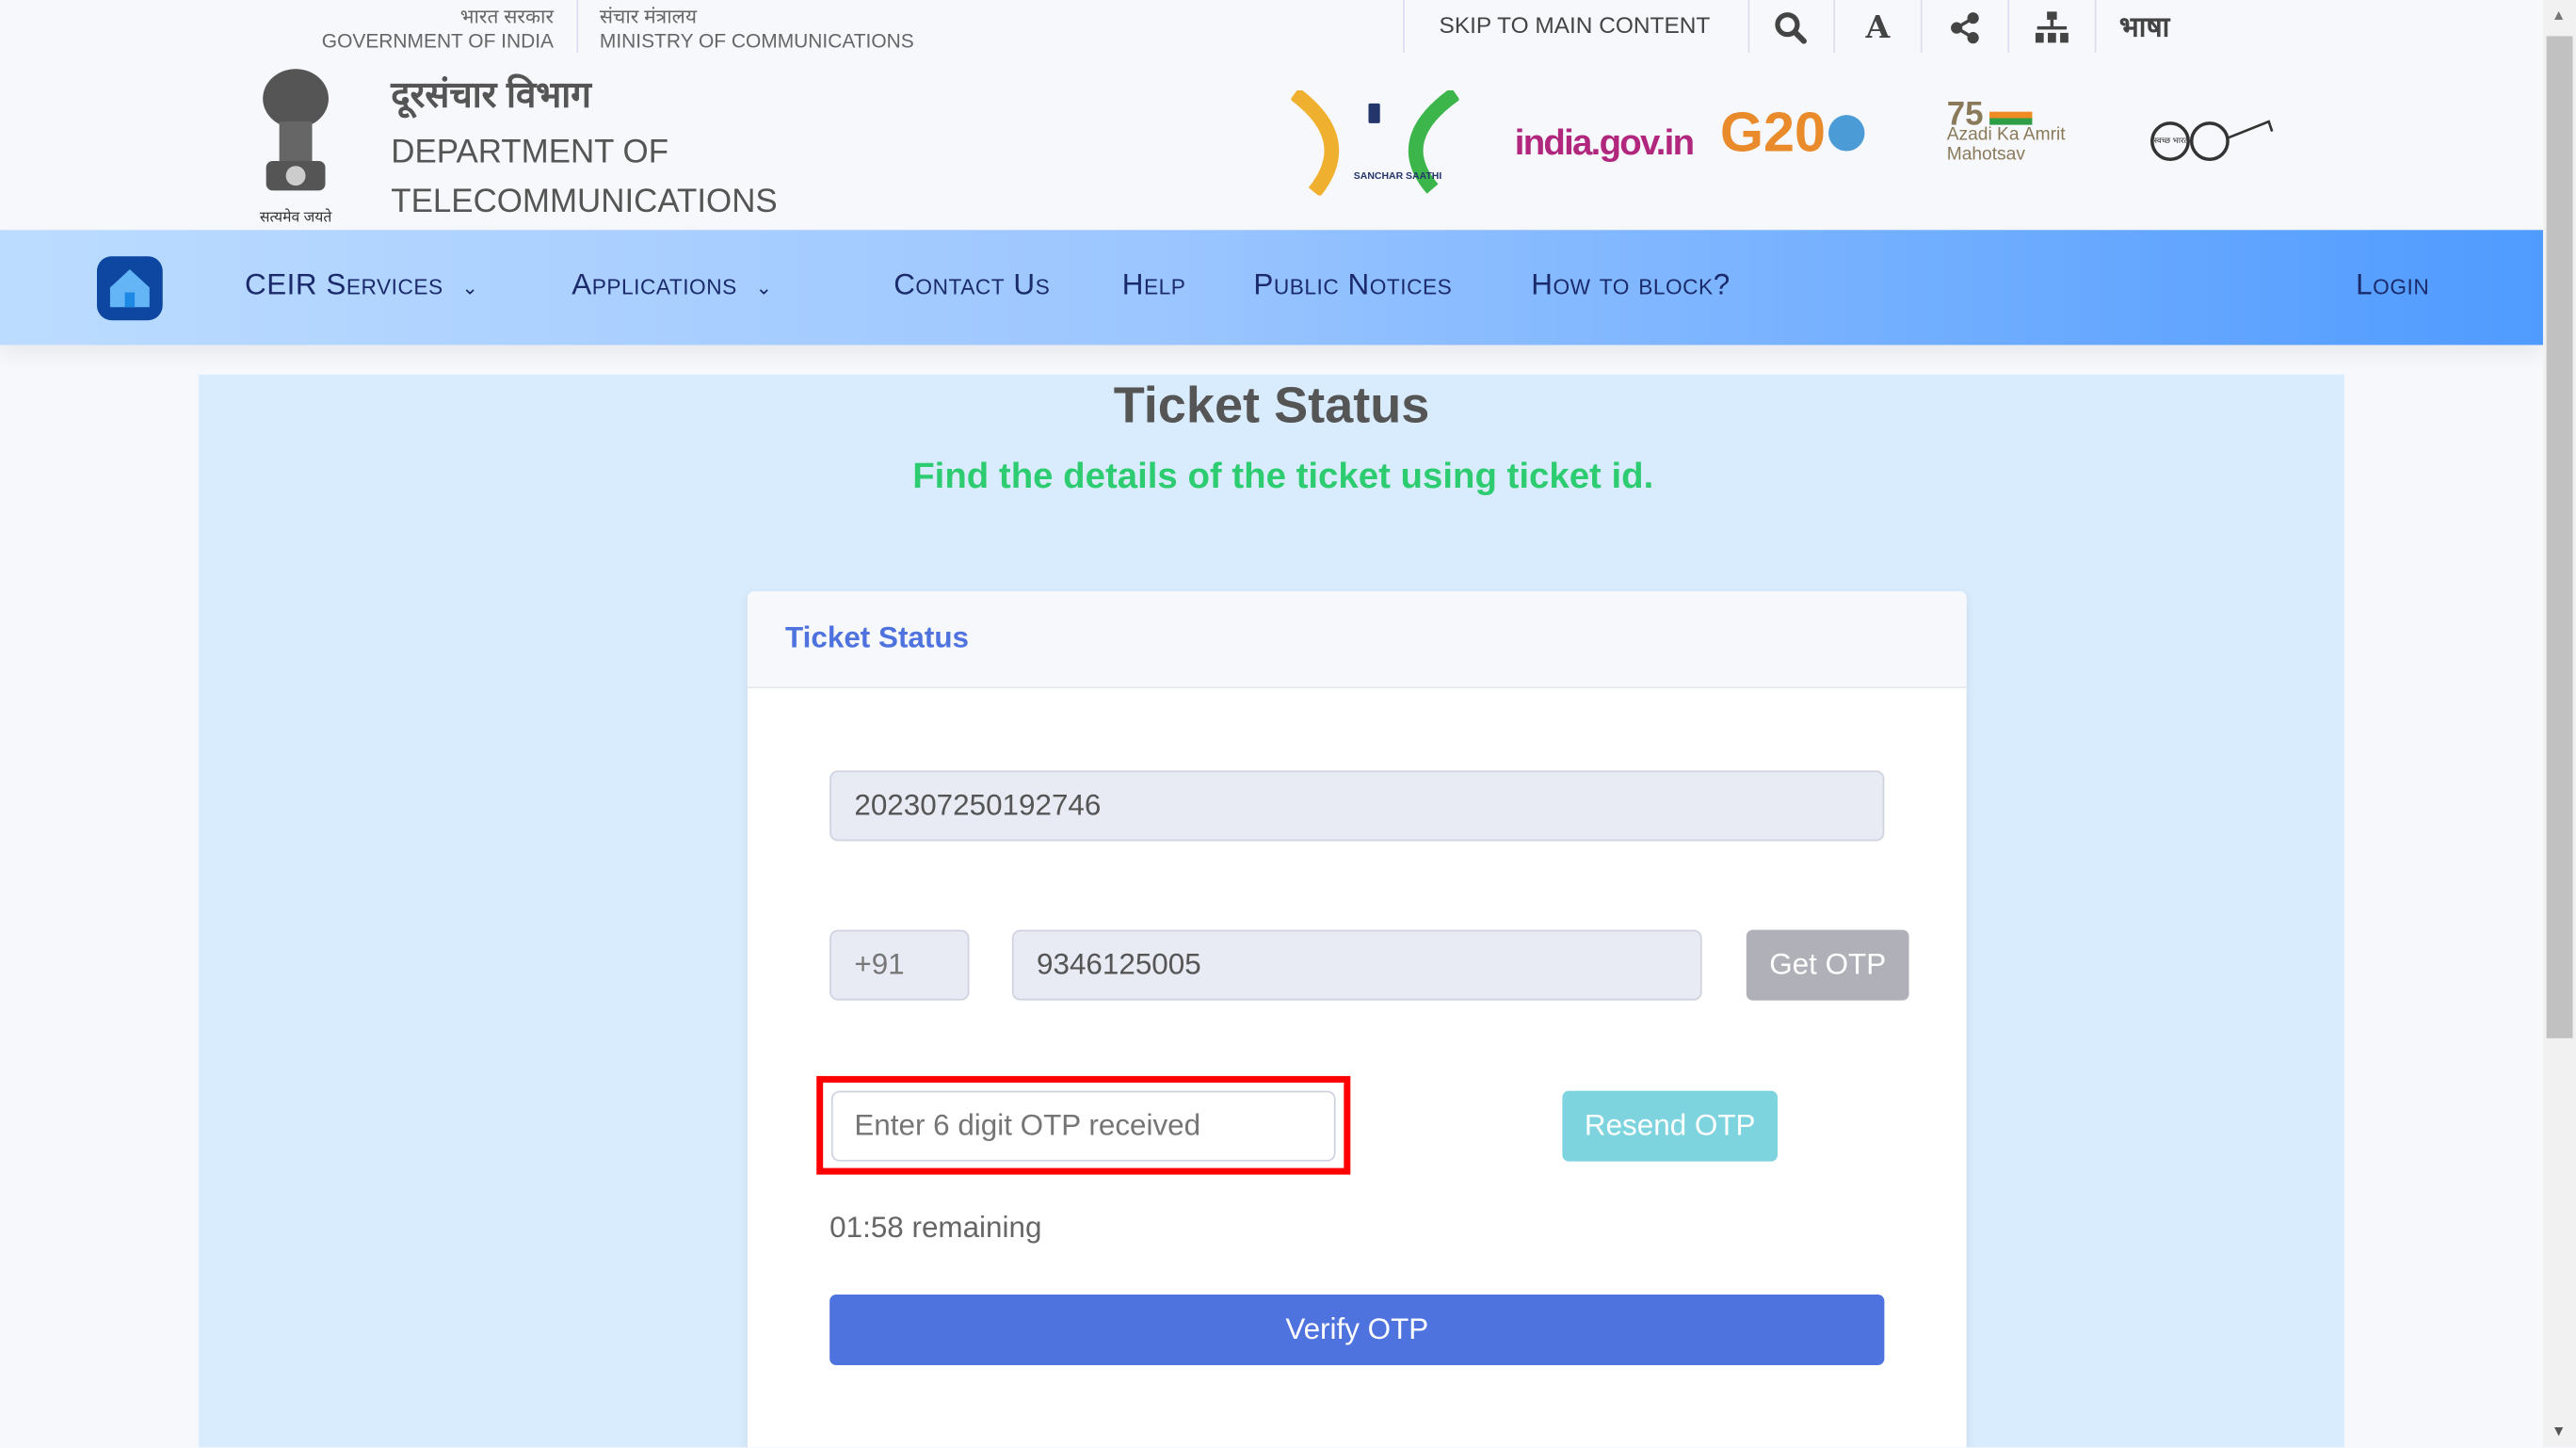  Describe the element at coordinates (1575, 24) in the screenshot. I see `skip-to-main-link: SKIP TO MAIN CONTENT` at that location.